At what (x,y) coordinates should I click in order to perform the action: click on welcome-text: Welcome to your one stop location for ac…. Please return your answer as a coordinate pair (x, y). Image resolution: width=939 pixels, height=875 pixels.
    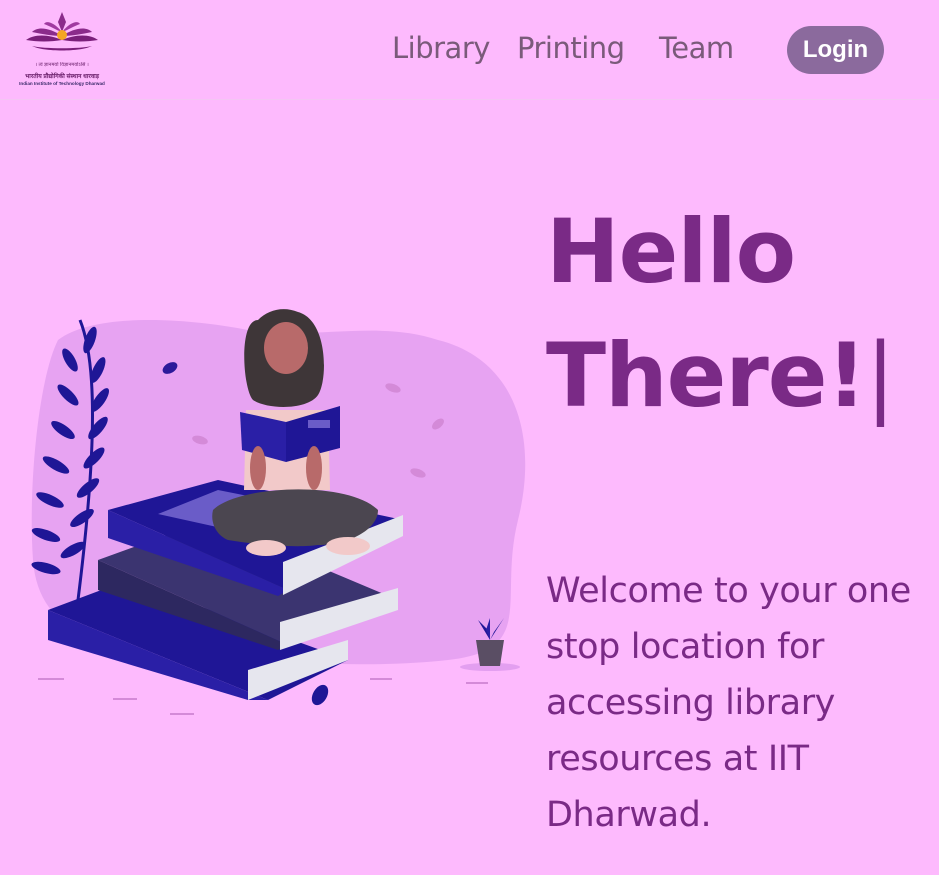
    Looking at the image, I should click on (728, 703).